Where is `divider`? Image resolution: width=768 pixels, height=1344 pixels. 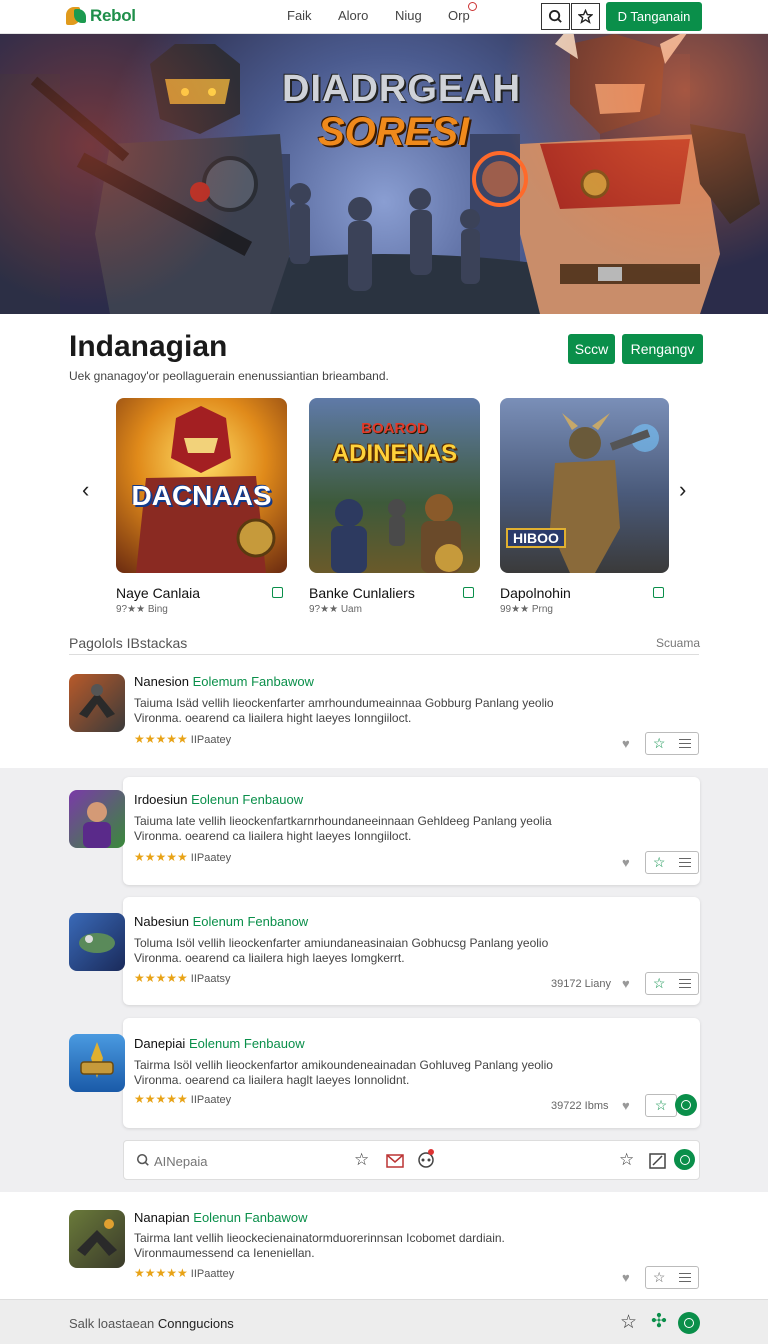 divider is located at coordinates (384, 654).